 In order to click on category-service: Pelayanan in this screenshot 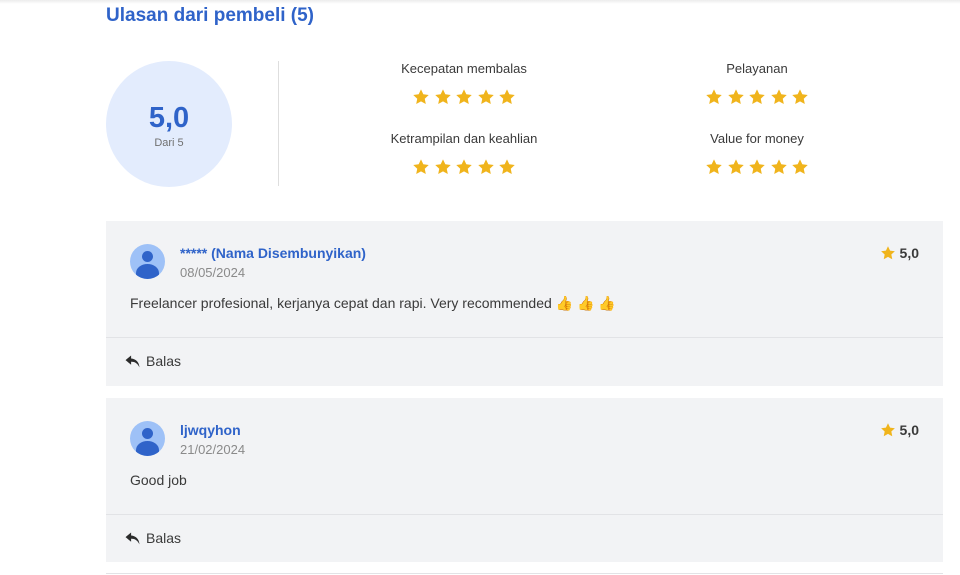, I will do `click(757, 83)`.